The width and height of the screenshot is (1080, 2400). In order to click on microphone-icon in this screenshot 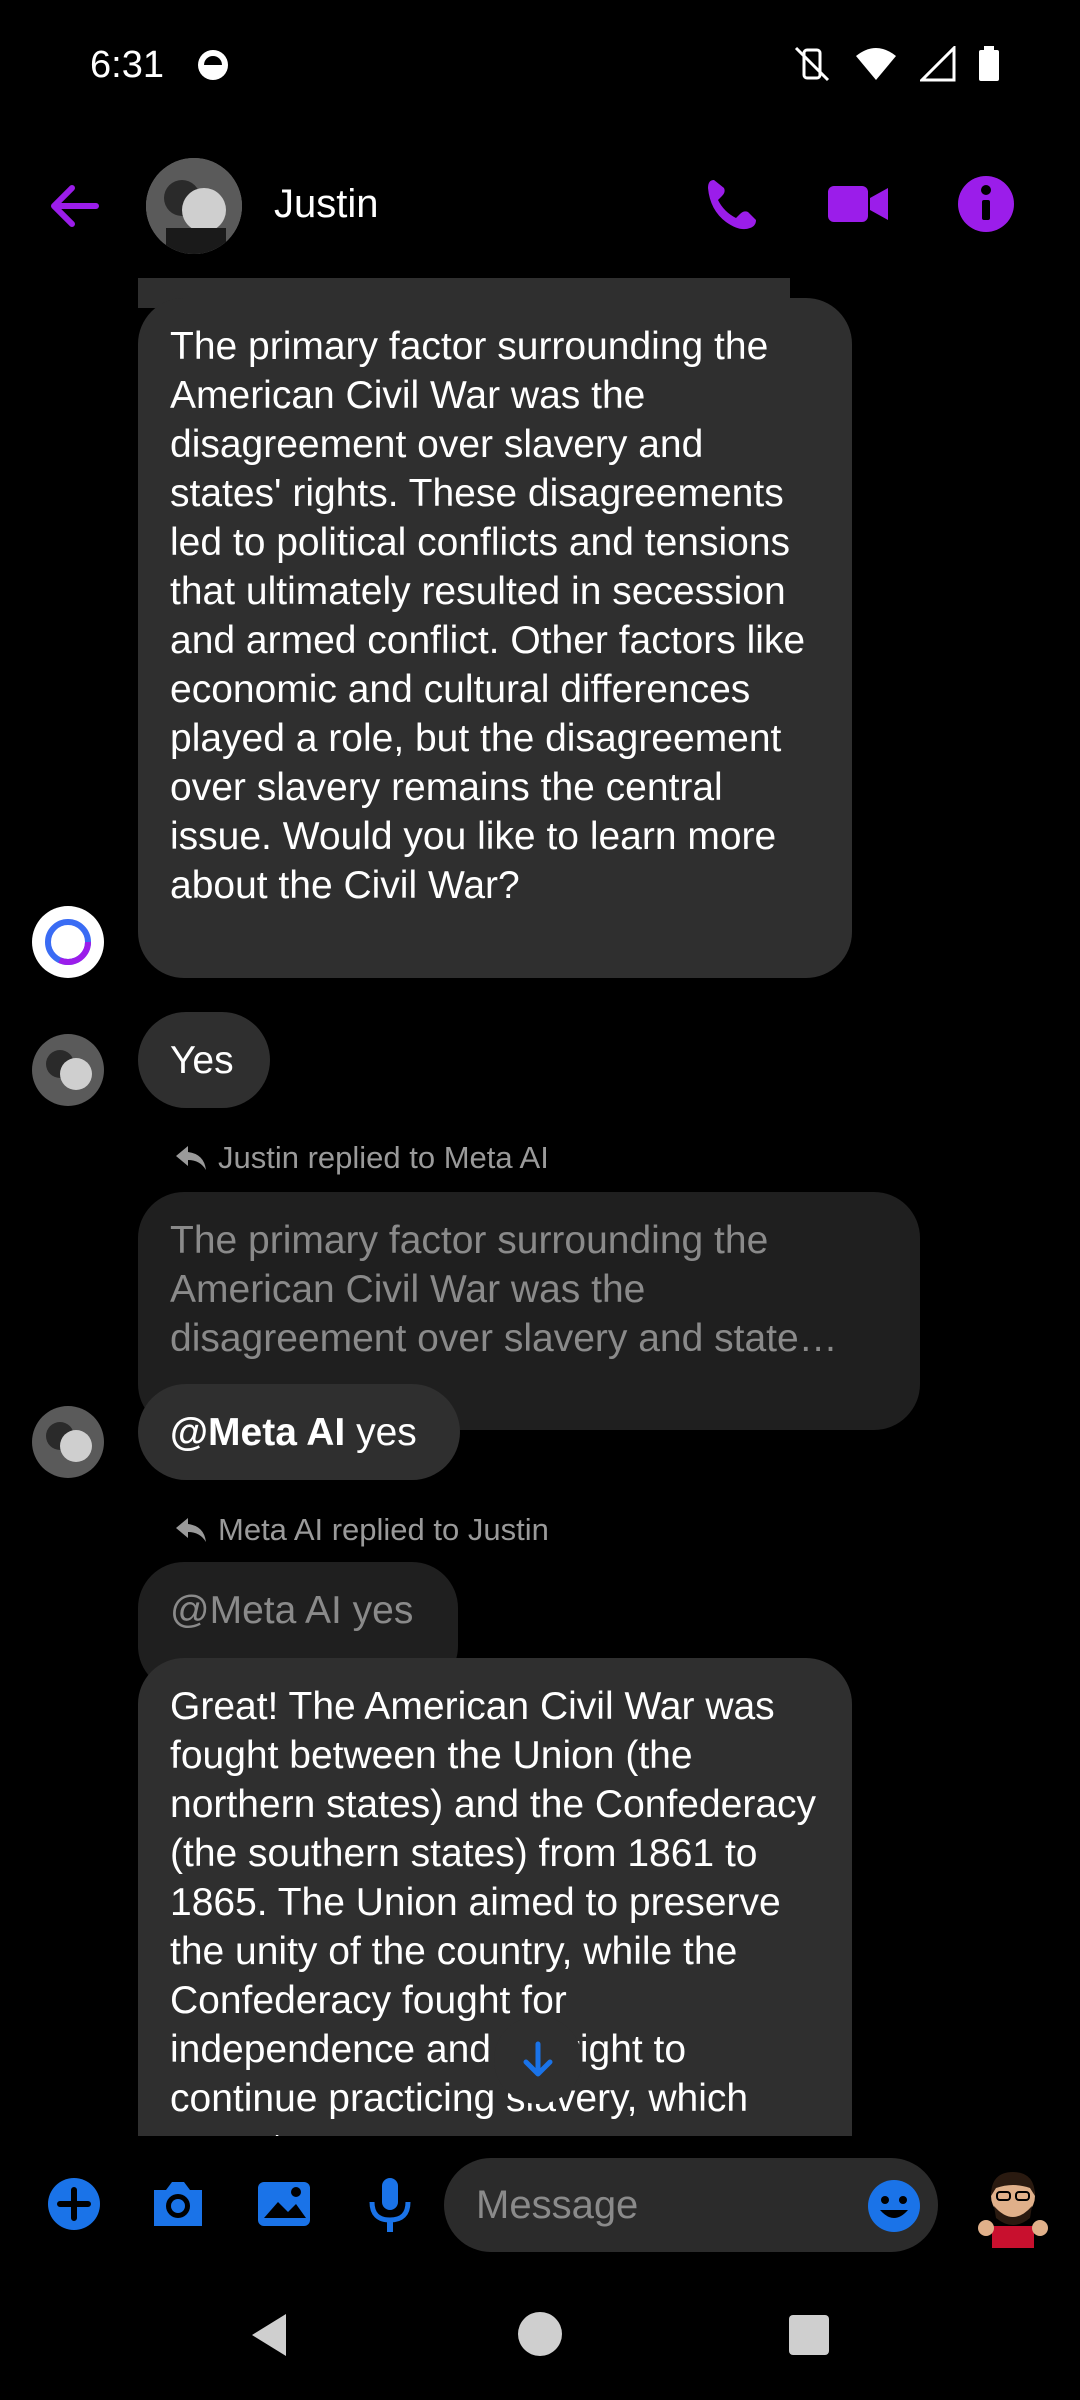, I will do `click(390, 2204)`.